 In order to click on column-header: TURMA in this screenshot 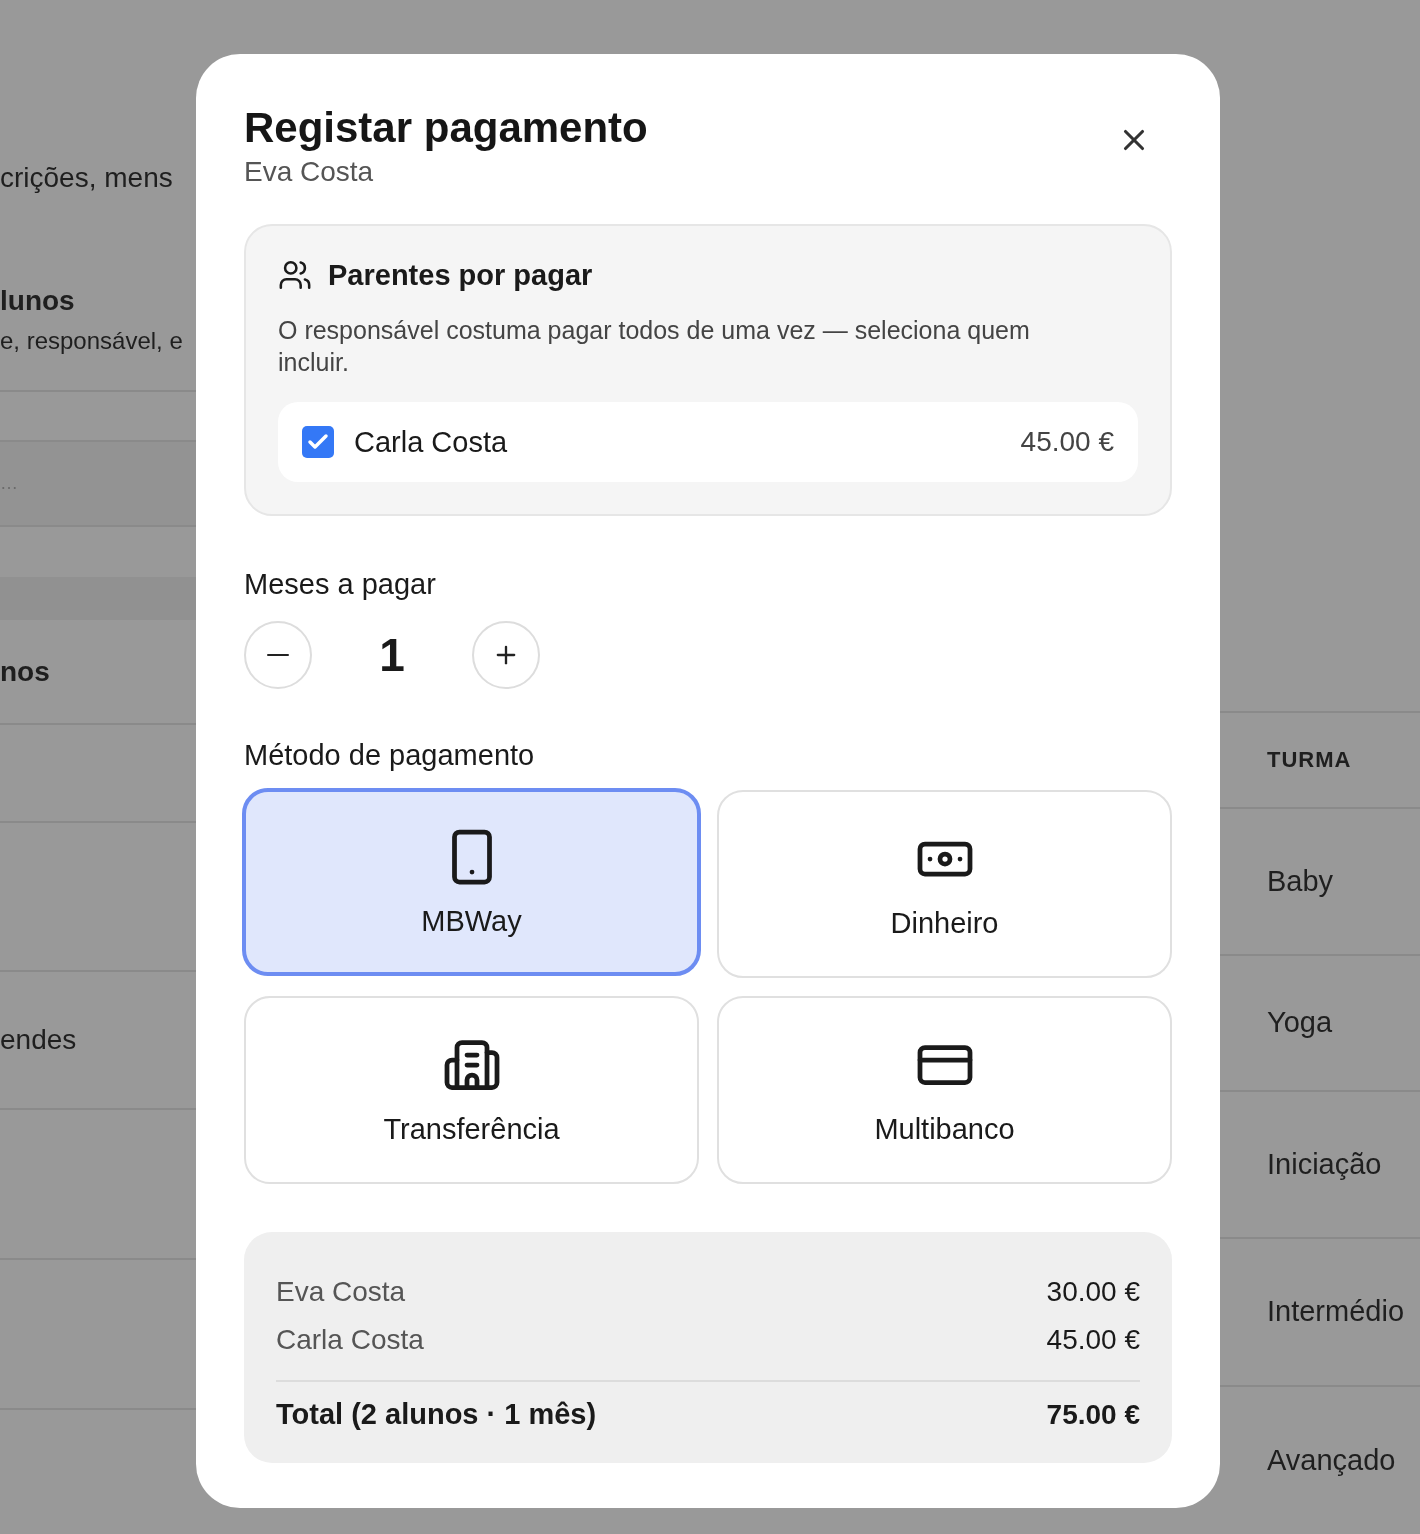, I will do `click(1309, 760)`.